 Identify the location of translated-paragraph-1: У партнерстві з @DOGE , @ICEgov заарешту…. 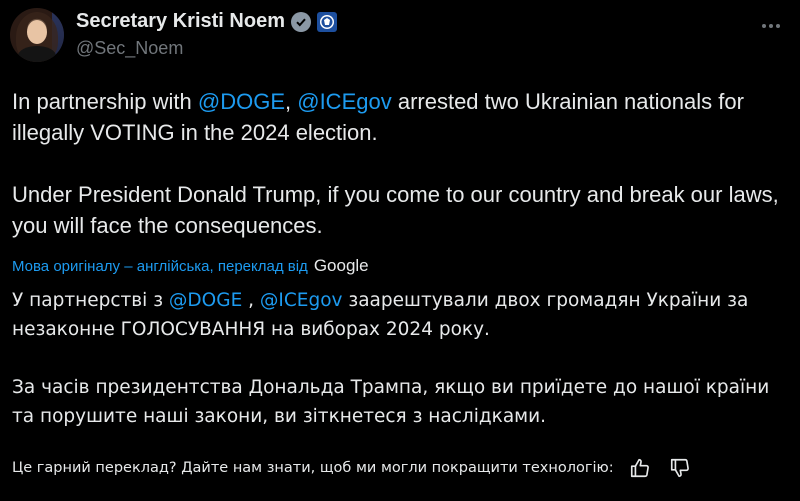
(380, 315).